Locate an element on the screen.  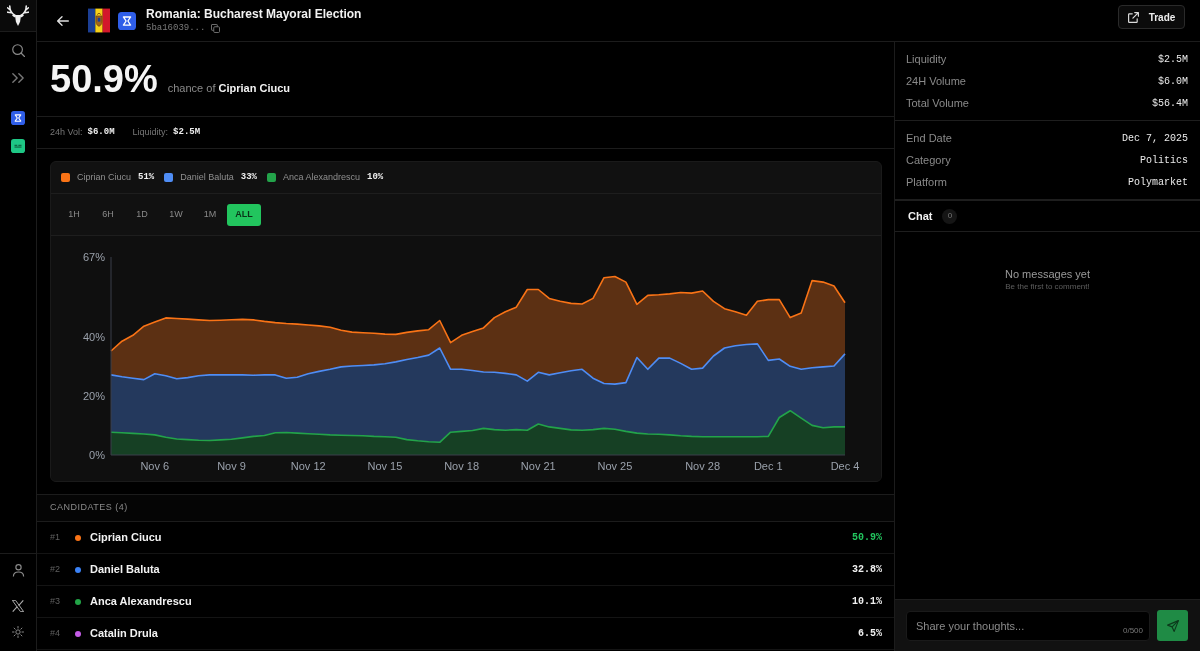
candidate-row: #2 Daniel Baluta 32.8% is located at coordinates (465, 570).